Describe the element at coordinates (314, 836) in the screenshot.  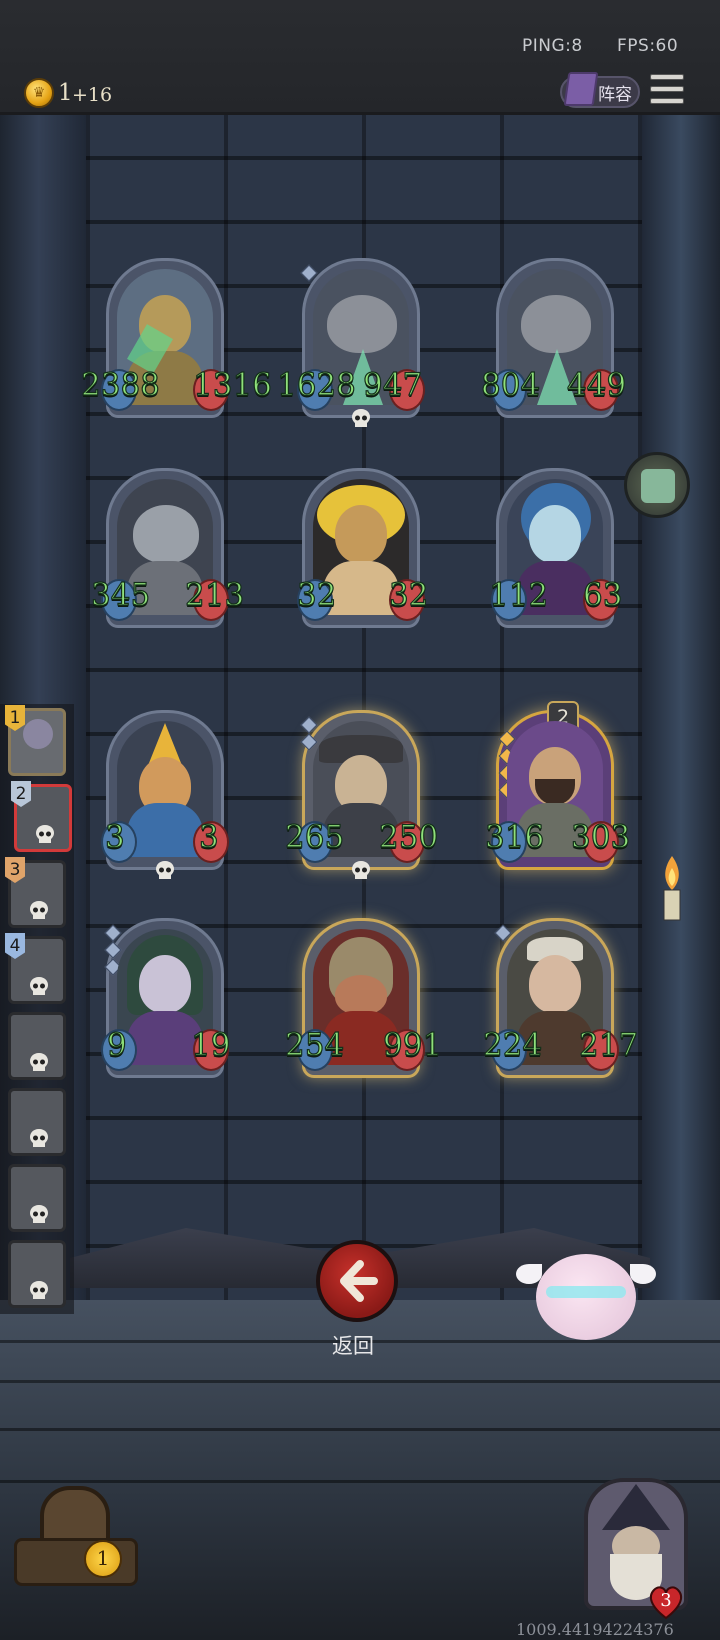
I see `attack-value: 265` at that location.